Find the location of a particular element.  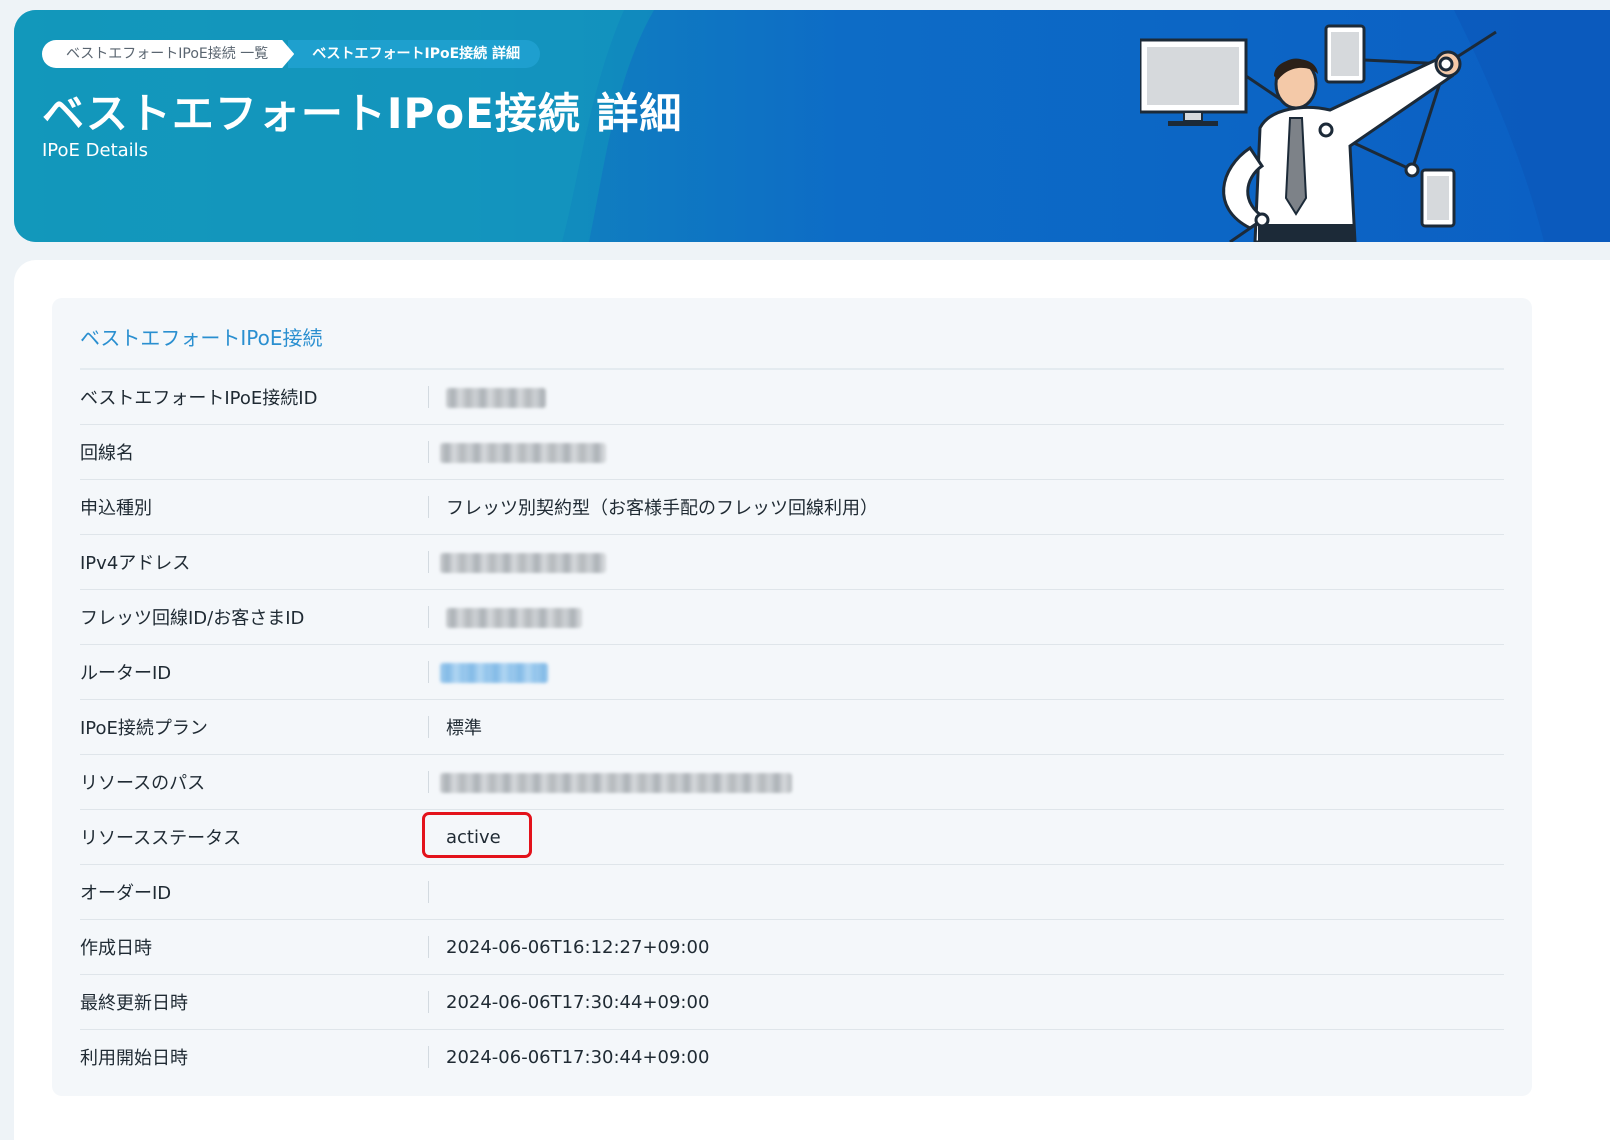

detail-row-flets-line-id: フレッツ回線ID/お客さまID is located at coordinates (792, 617).